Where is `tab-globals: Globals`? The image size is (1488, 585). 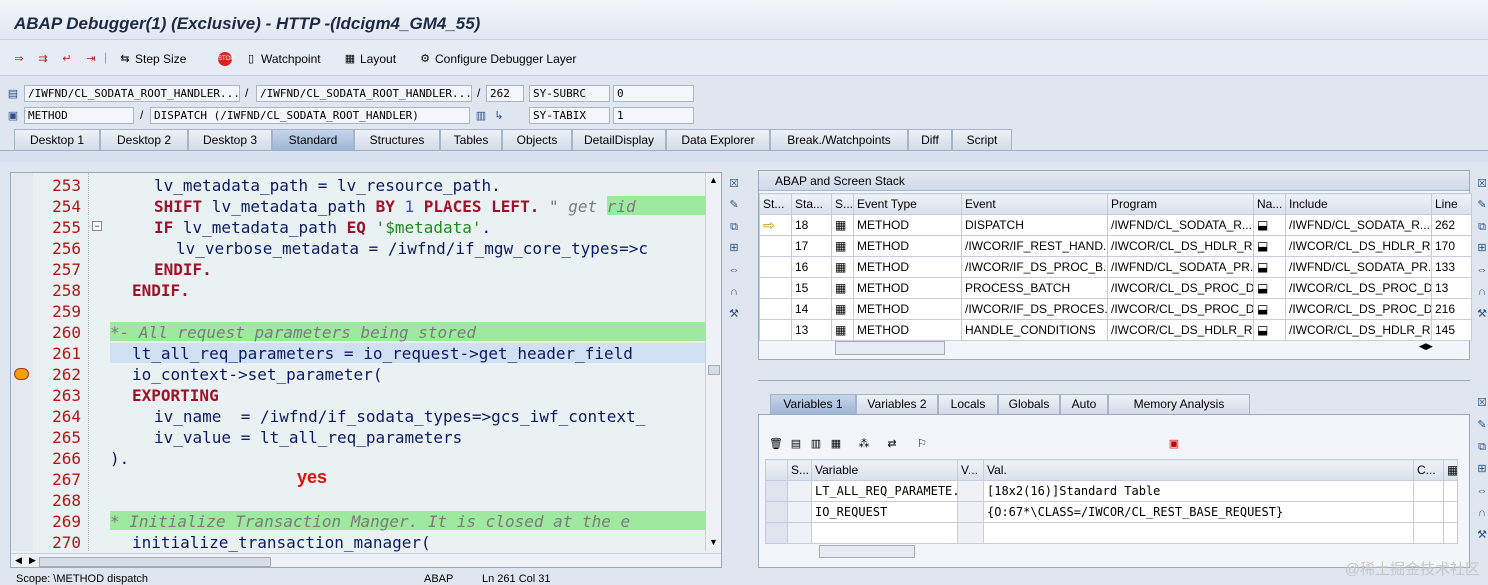
tab-globals: Globals is located at coordinates (1029, 404).